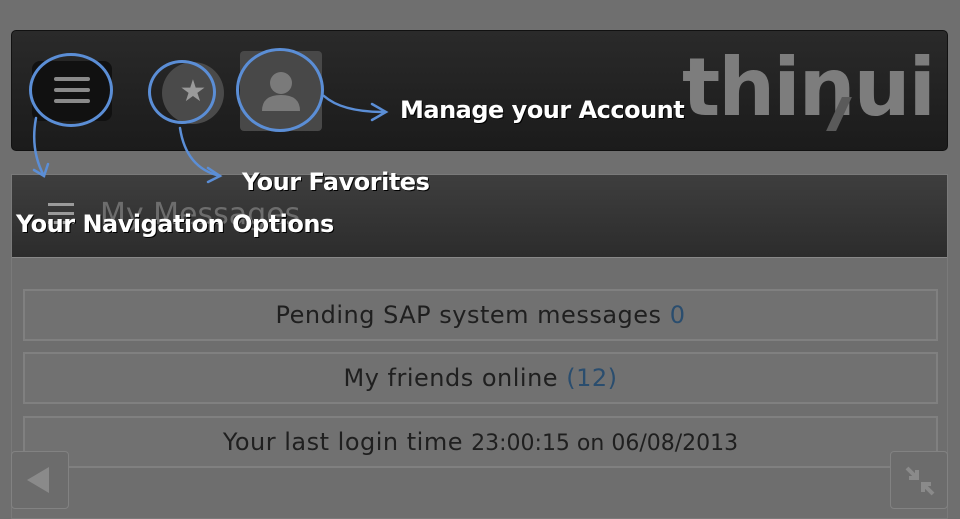  Describe the element at coordinates (542, 110) in the screenshot. I see `annotation-manage-account: Manage your Account` at that location.